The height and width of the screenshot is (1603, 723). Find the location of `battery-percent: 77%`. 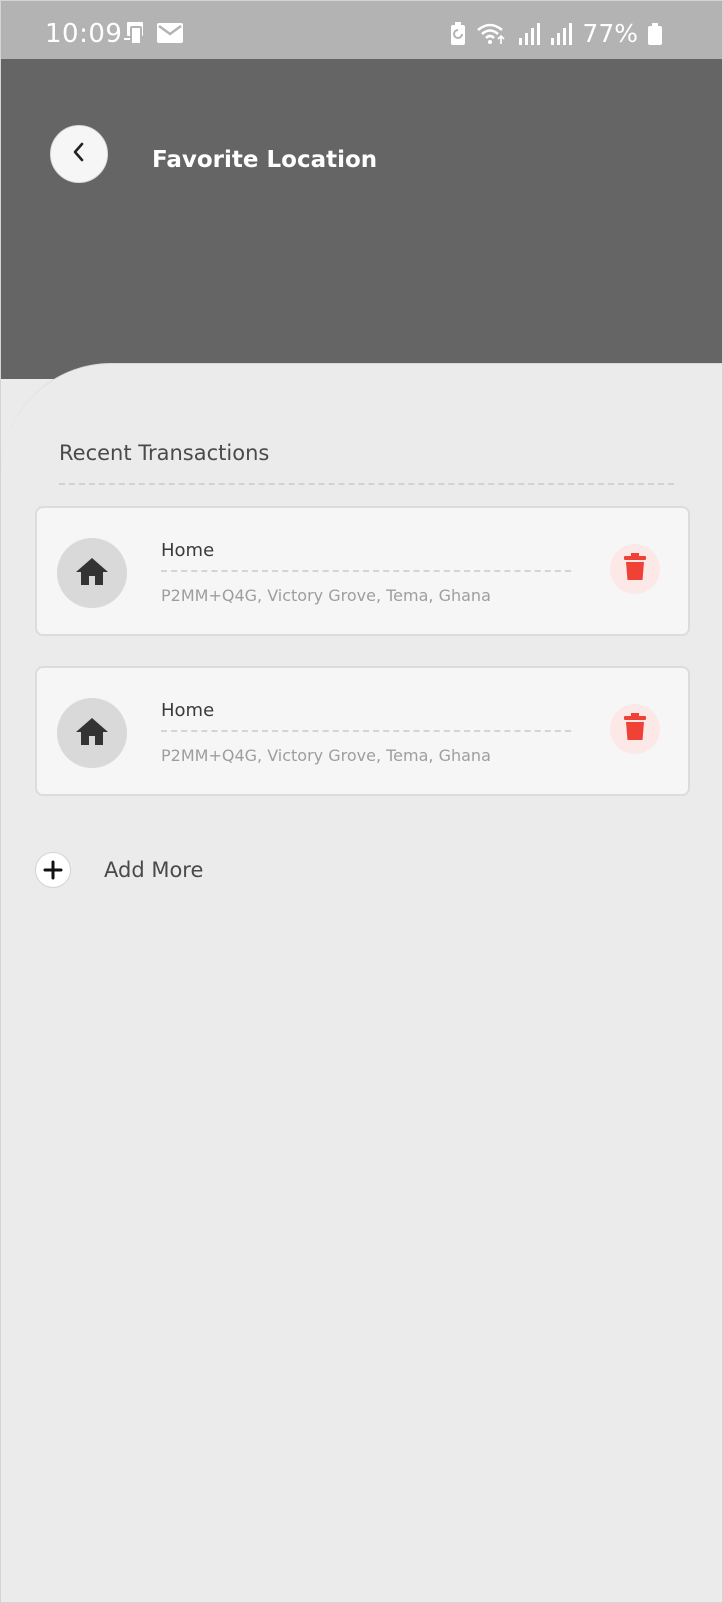

battery-percent: 77% is located at coordinates (610, 33).